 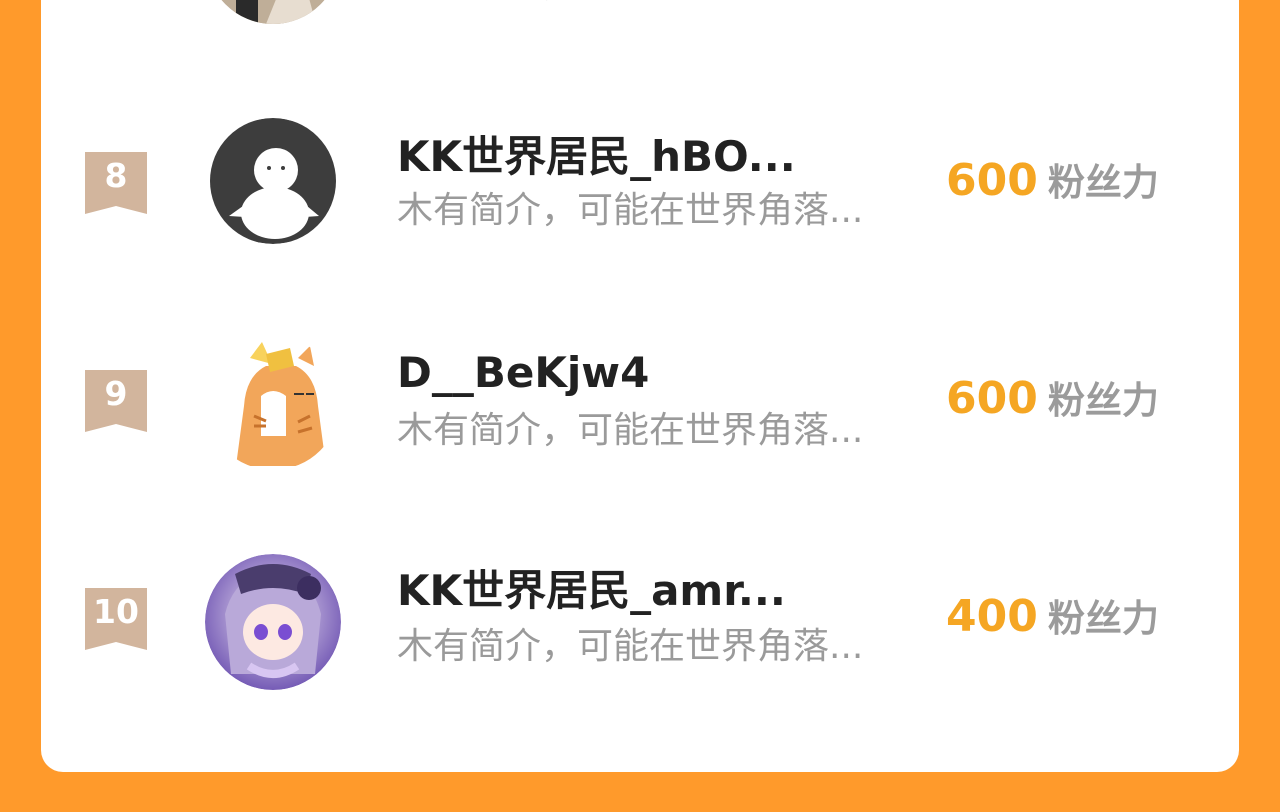 I want to click on fans-count: 400, so click(x=992, y=616).